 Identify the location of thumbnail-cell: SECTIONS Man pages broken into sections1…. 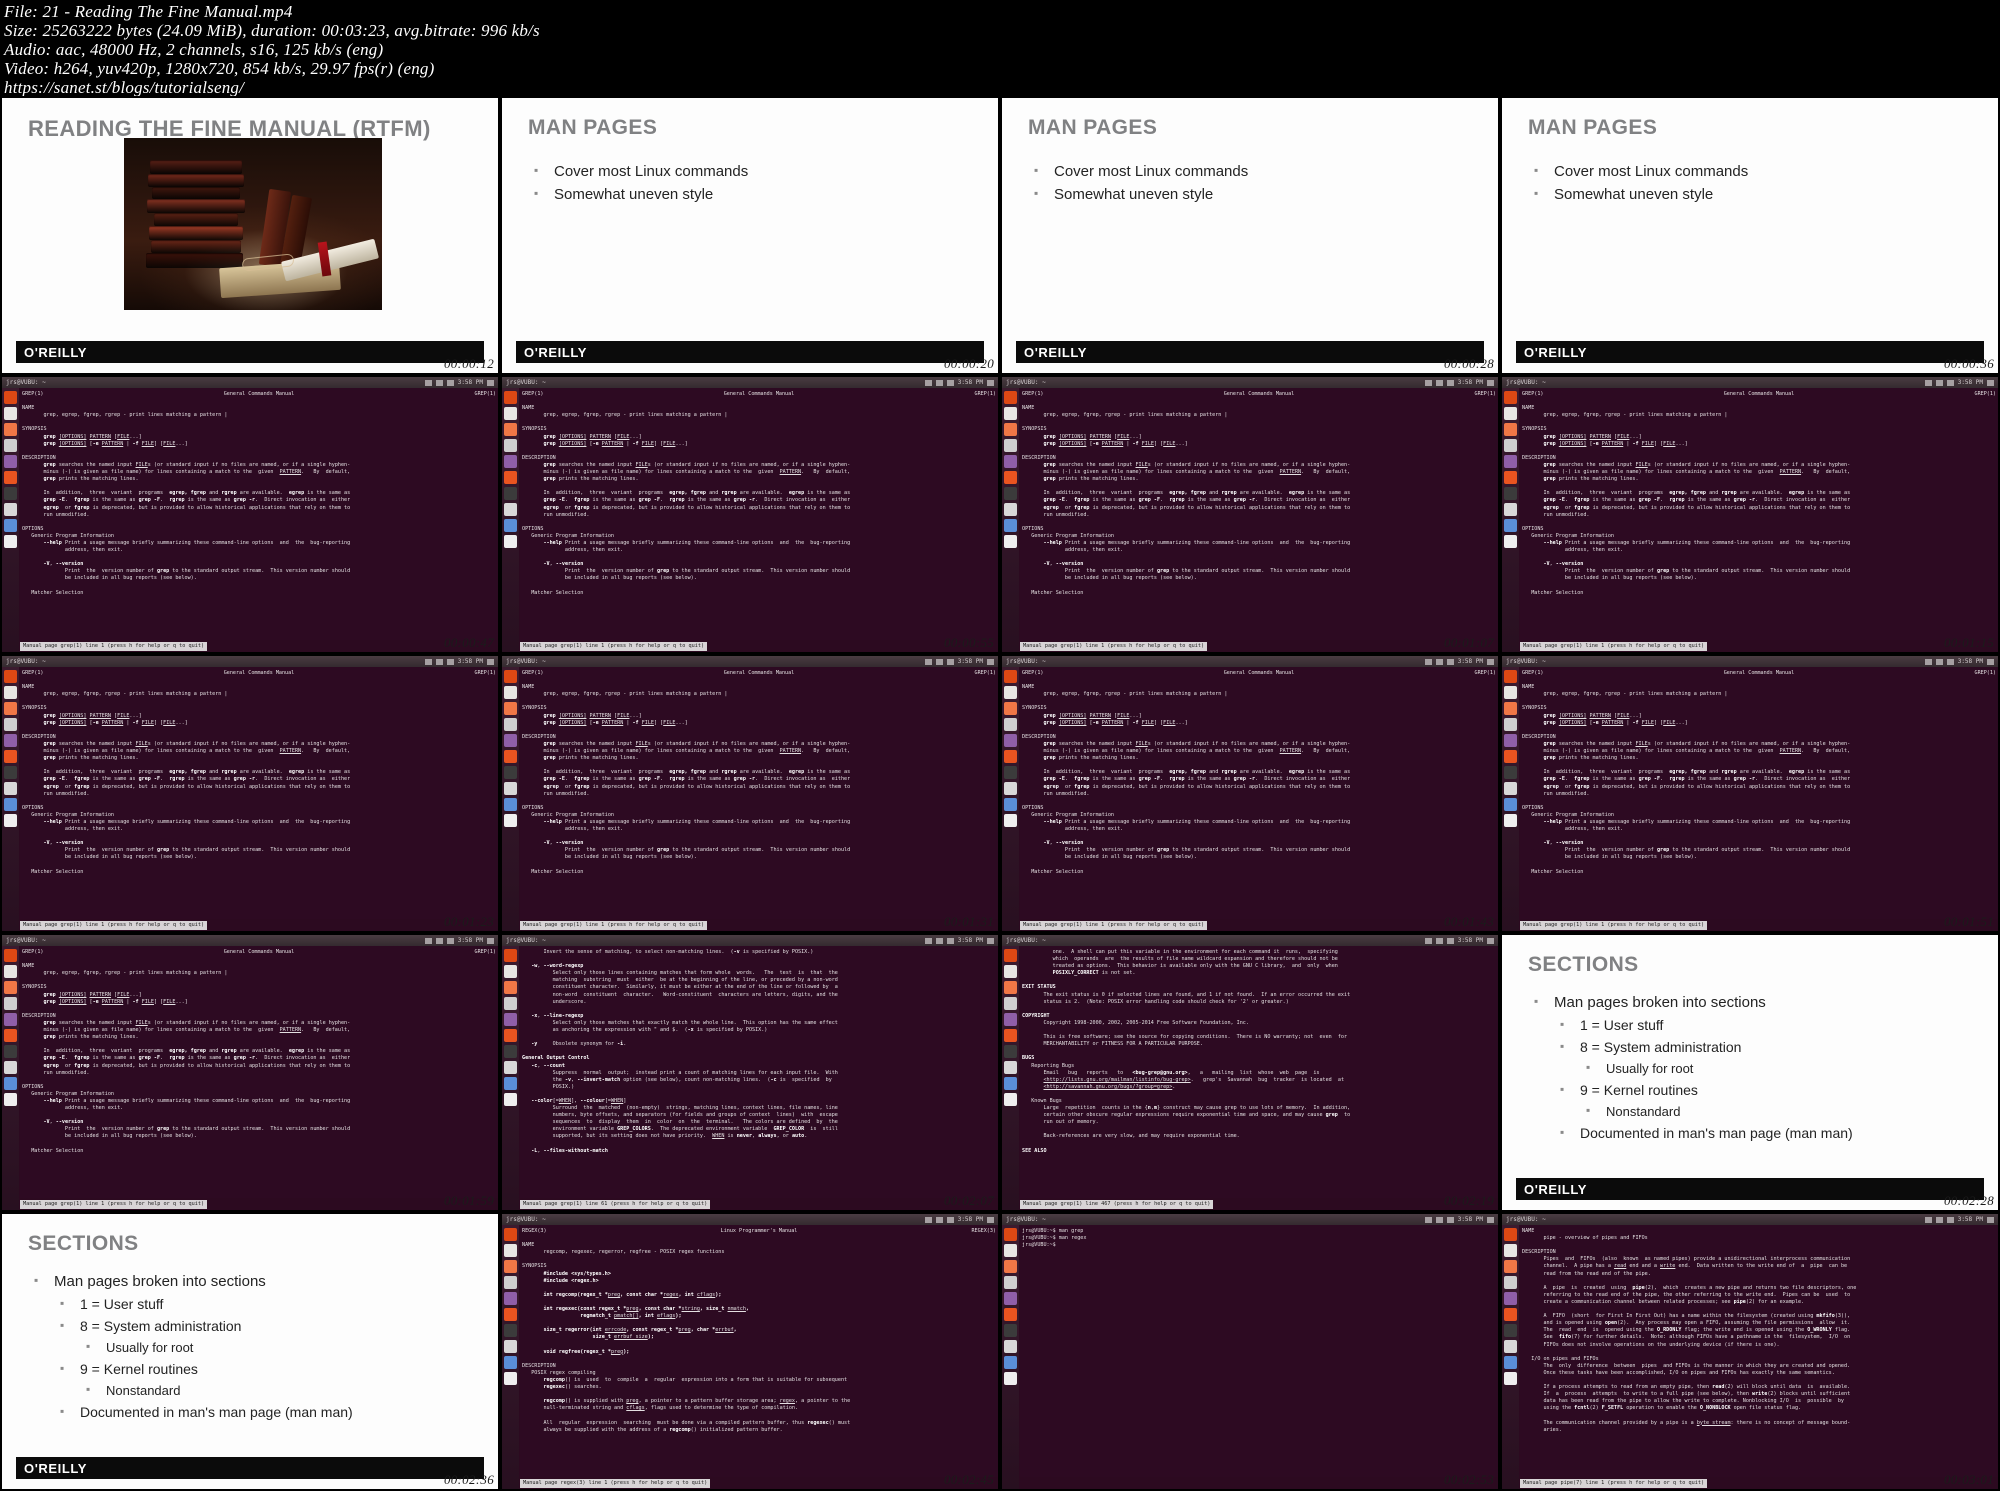
(250, 1351).